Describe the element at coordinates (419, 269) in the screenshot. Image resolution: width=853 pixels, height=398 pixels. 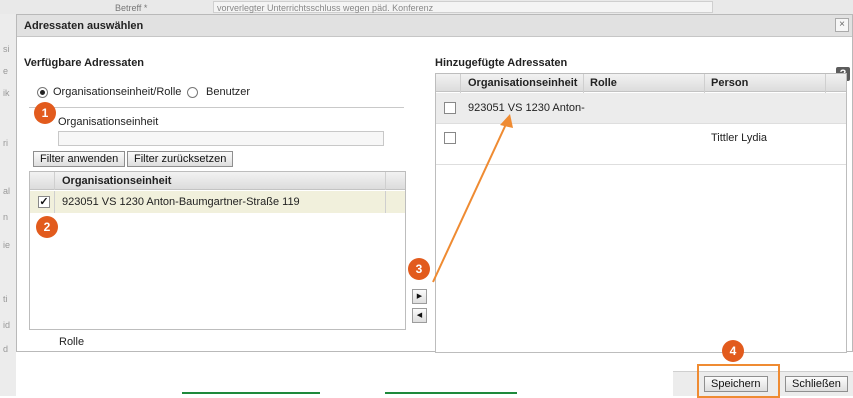
I see `step-badge-3: 3` at that location.